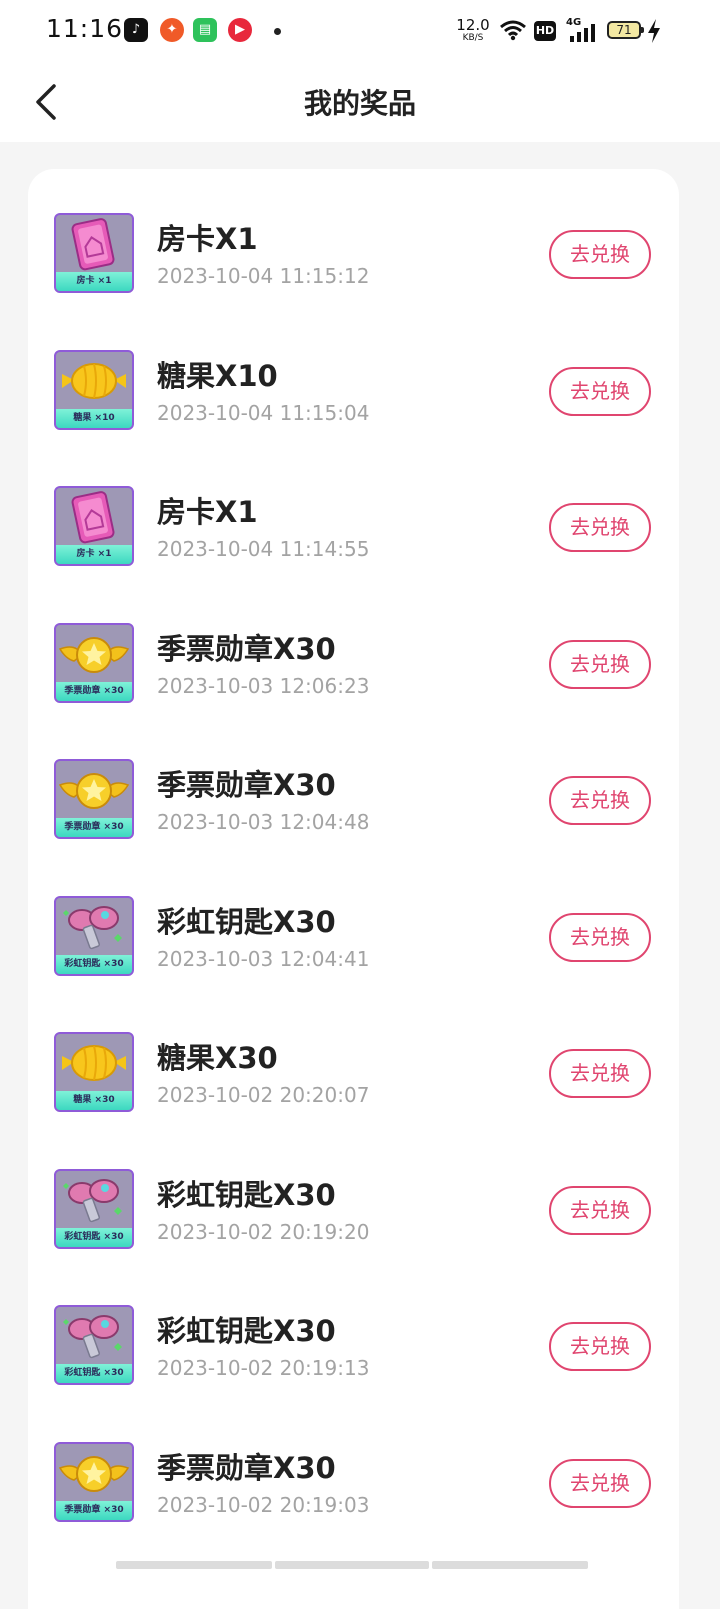  Describe the element at coordinates (353, 510) in the screenshot. I see `prize-list-item: 房卡 ×1 房卡X1 2023-10-04 11:14:55 去兑换` at that location.